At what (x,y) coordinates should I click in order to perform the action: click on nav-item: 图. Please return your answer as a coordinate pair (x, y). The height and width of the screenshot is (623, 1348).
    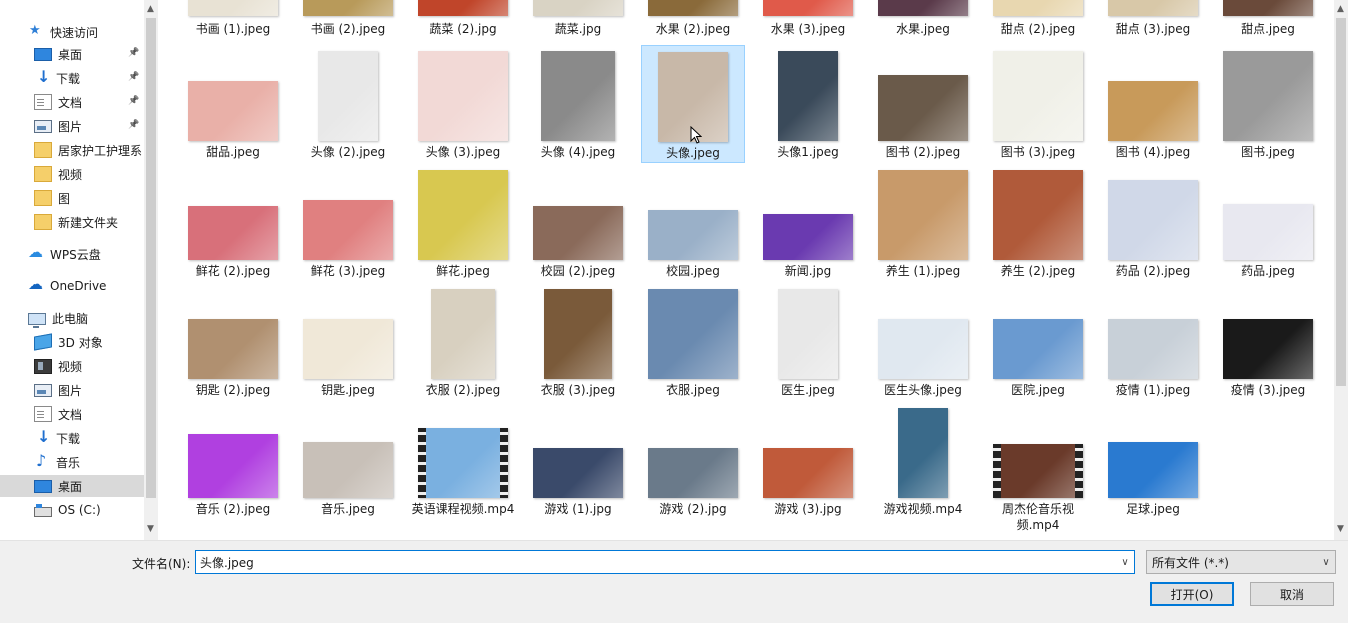
    Looking at the image, I should click on (72, 198).